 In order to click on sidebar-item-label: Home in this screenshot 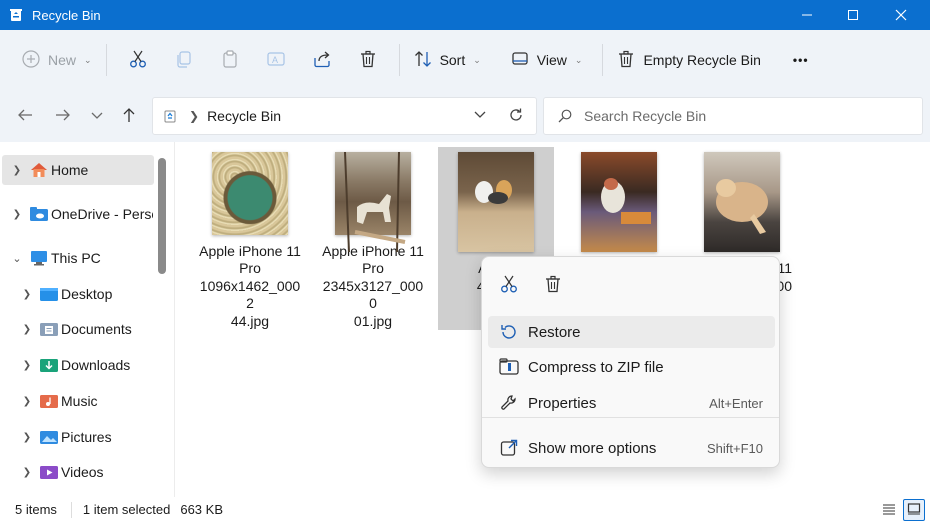, I will do `click(70, 170)`.